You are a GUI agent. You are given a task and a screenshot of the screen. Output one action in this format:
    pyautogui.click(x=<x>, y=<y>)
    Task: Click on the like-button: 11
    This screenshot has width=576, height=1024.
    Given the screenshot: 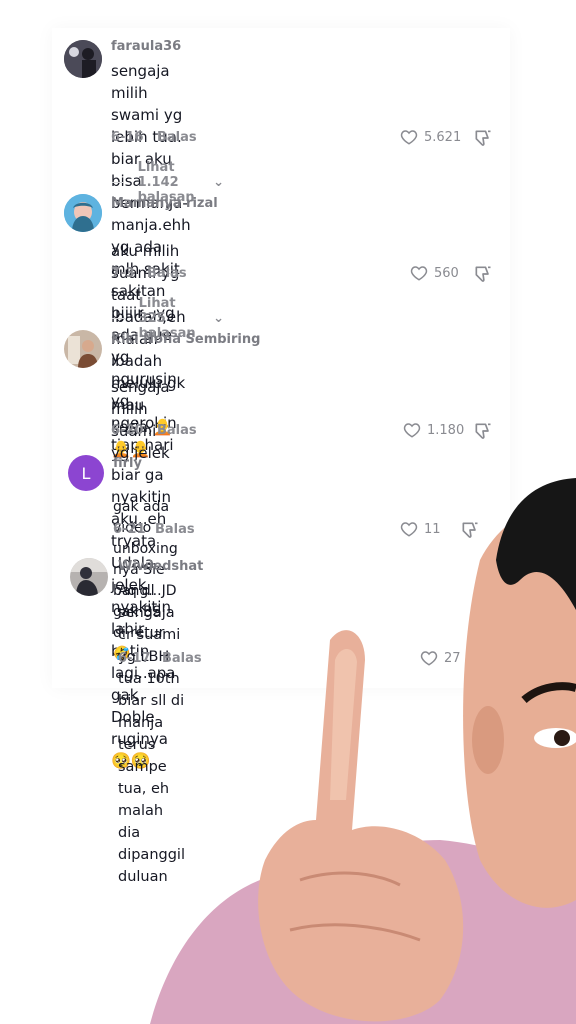 What is the action you would take?
    pyautogui.click(x=420, y=529)
    